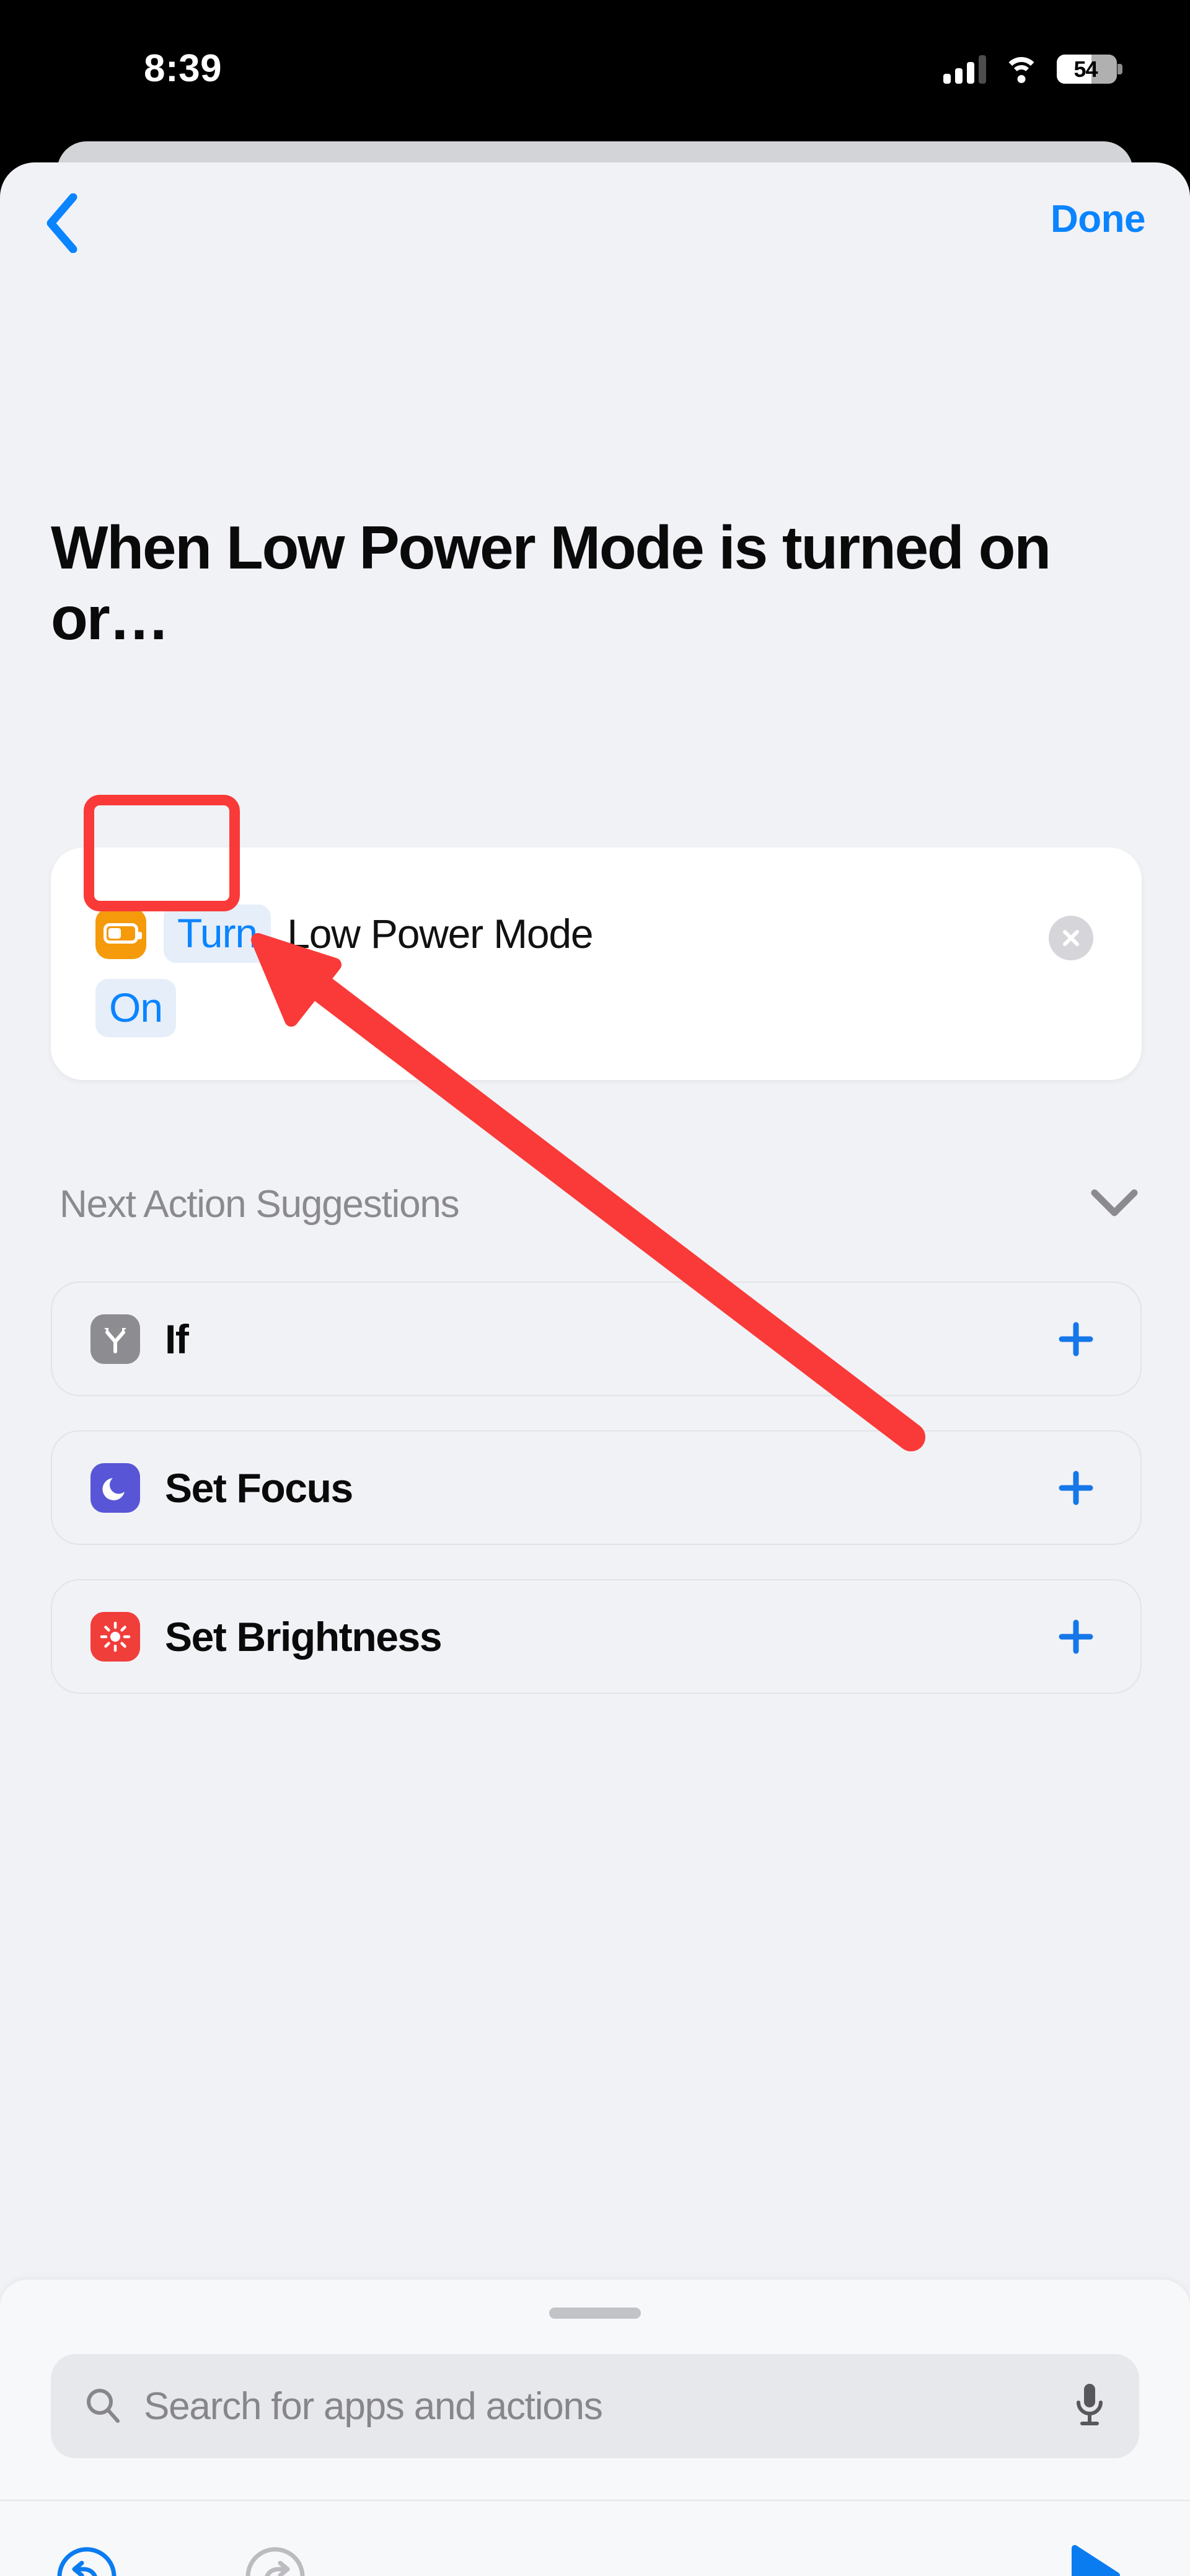 The height and width of the screenshot is (2576, 1190). Describe the element at coordinates (1089, 2407) in the screenshot. I see `microphone-icon` at that location.